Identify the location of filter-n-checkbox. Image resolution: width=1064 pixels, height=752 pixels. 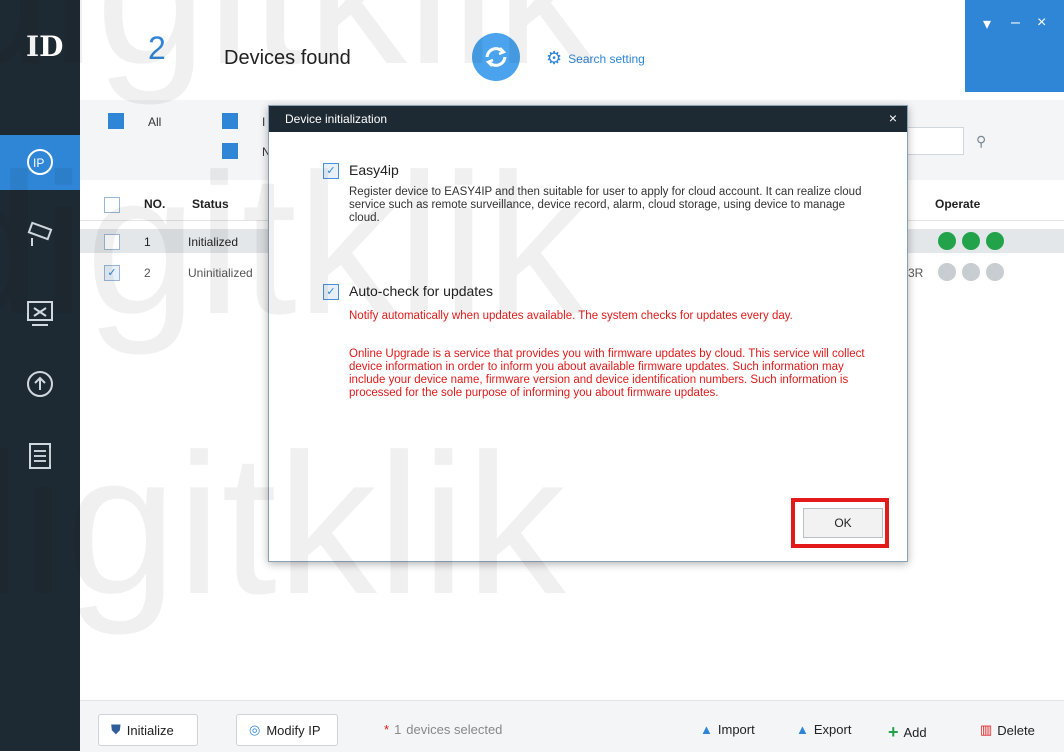
(230, 151).